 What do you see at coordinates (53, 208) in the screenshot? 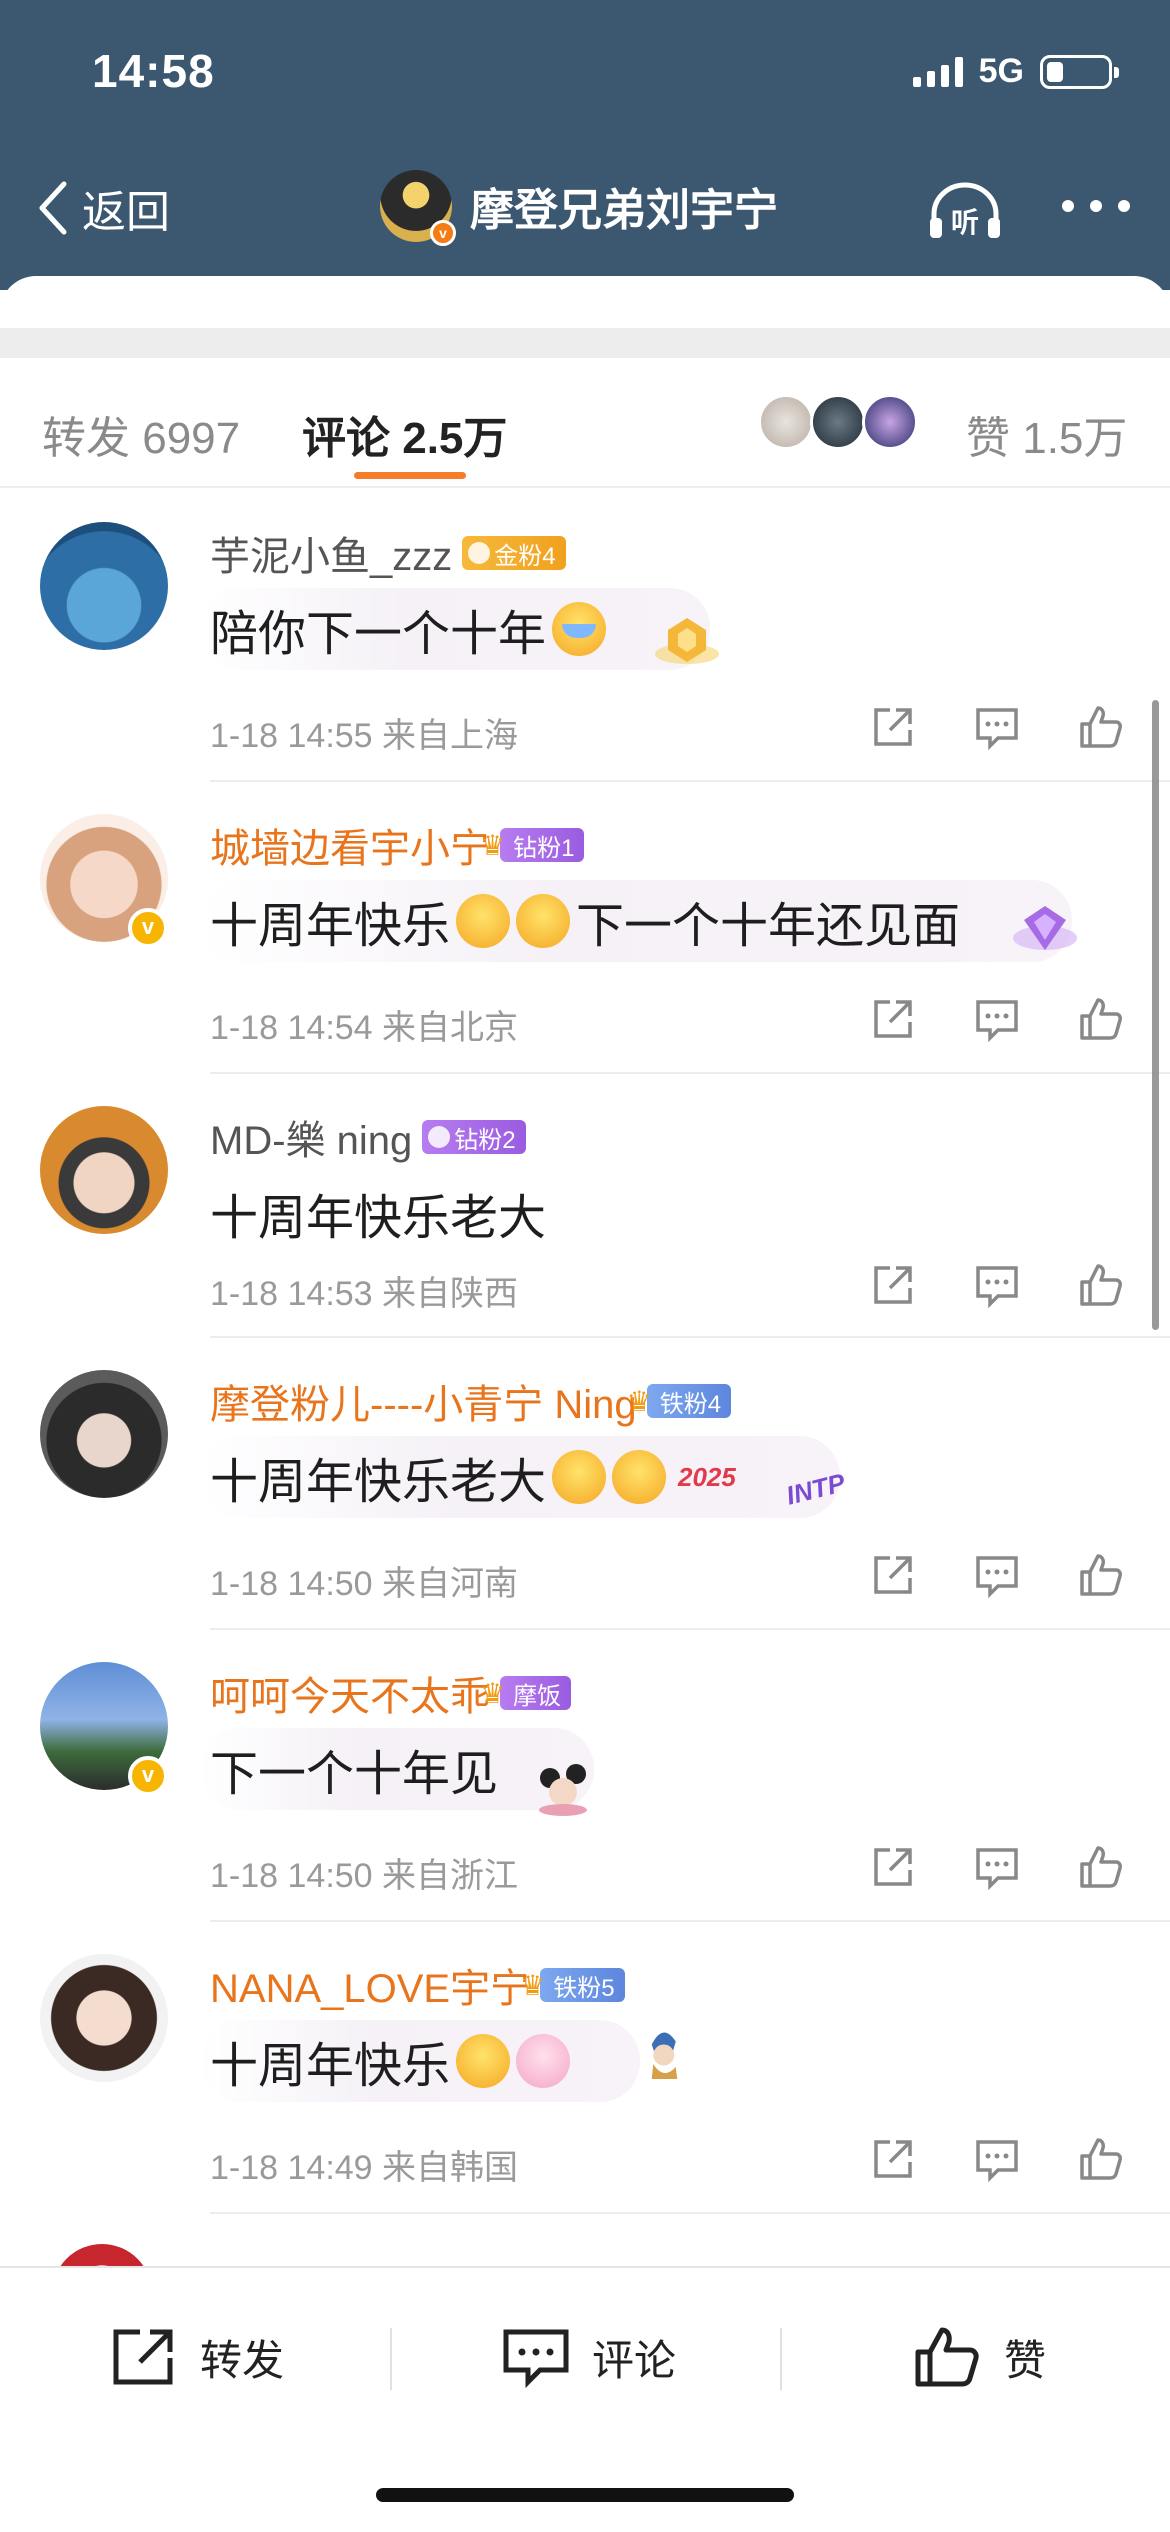
I see `chevron-left-icon` at bounding box center [53, 208].